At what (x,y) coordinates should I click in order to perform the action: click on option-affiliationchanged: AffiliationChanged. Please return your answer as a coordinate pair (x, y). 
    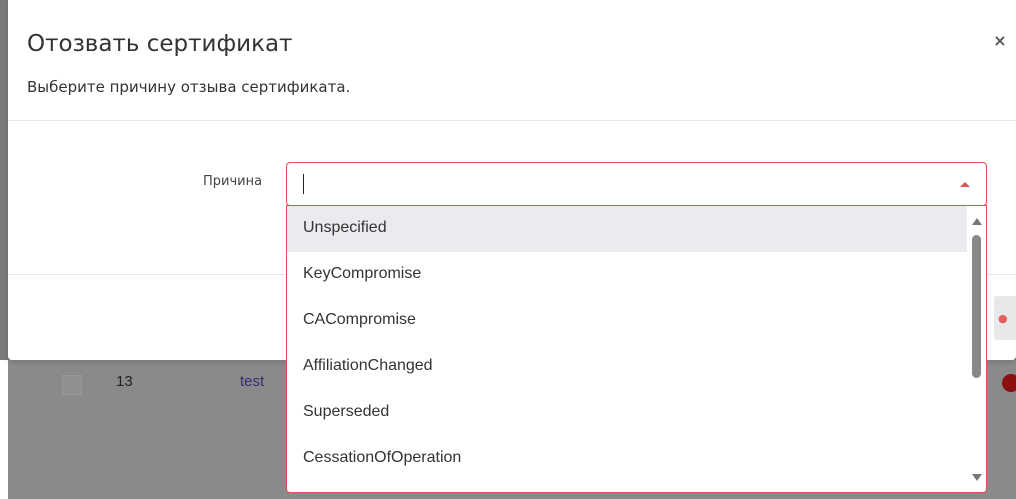
    Looking at the image, I should click on (627, 367).